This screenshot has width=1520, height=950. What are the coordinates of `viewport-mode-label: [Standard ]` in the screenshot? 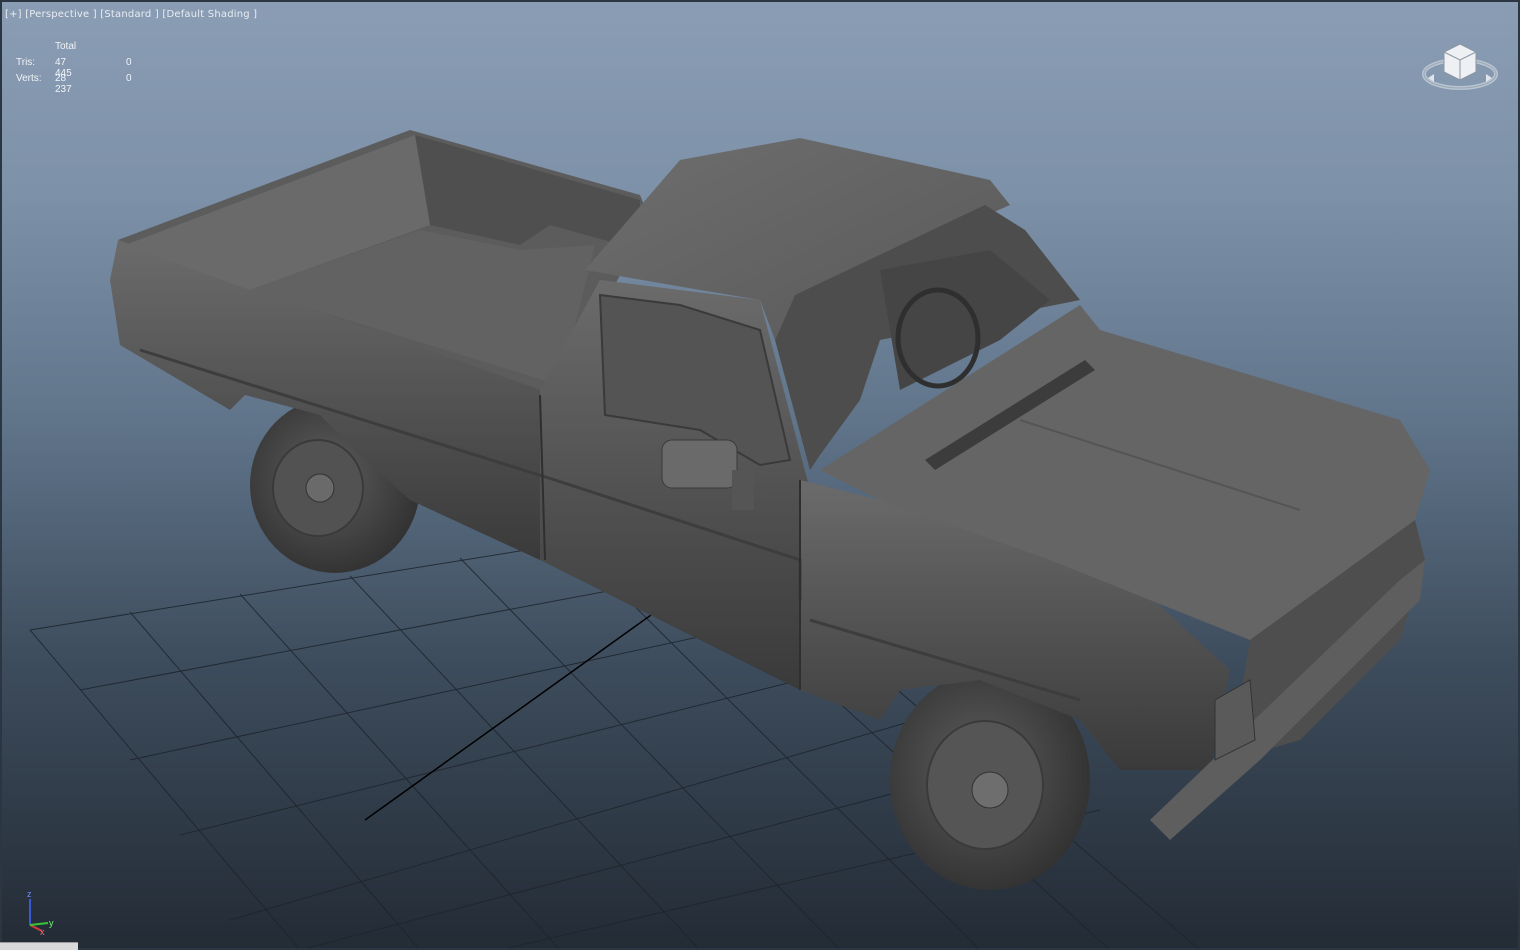 It's located at (129, 14).